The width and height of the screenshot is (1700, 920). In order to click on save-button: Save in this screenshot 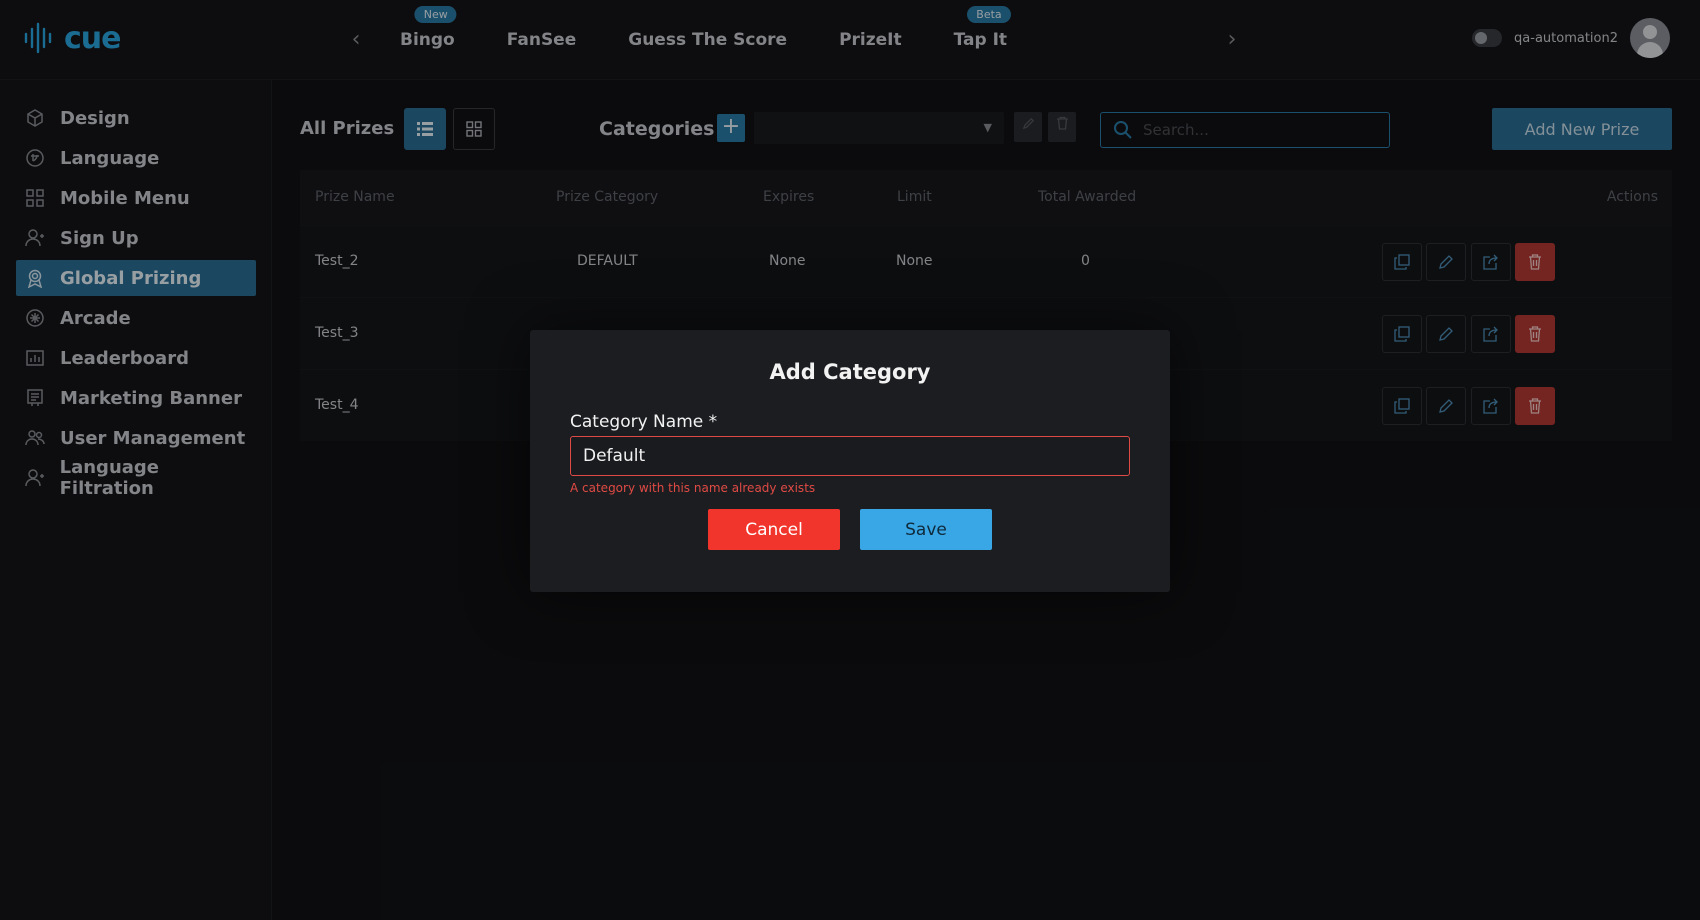, I will do `click(926, 529)`.